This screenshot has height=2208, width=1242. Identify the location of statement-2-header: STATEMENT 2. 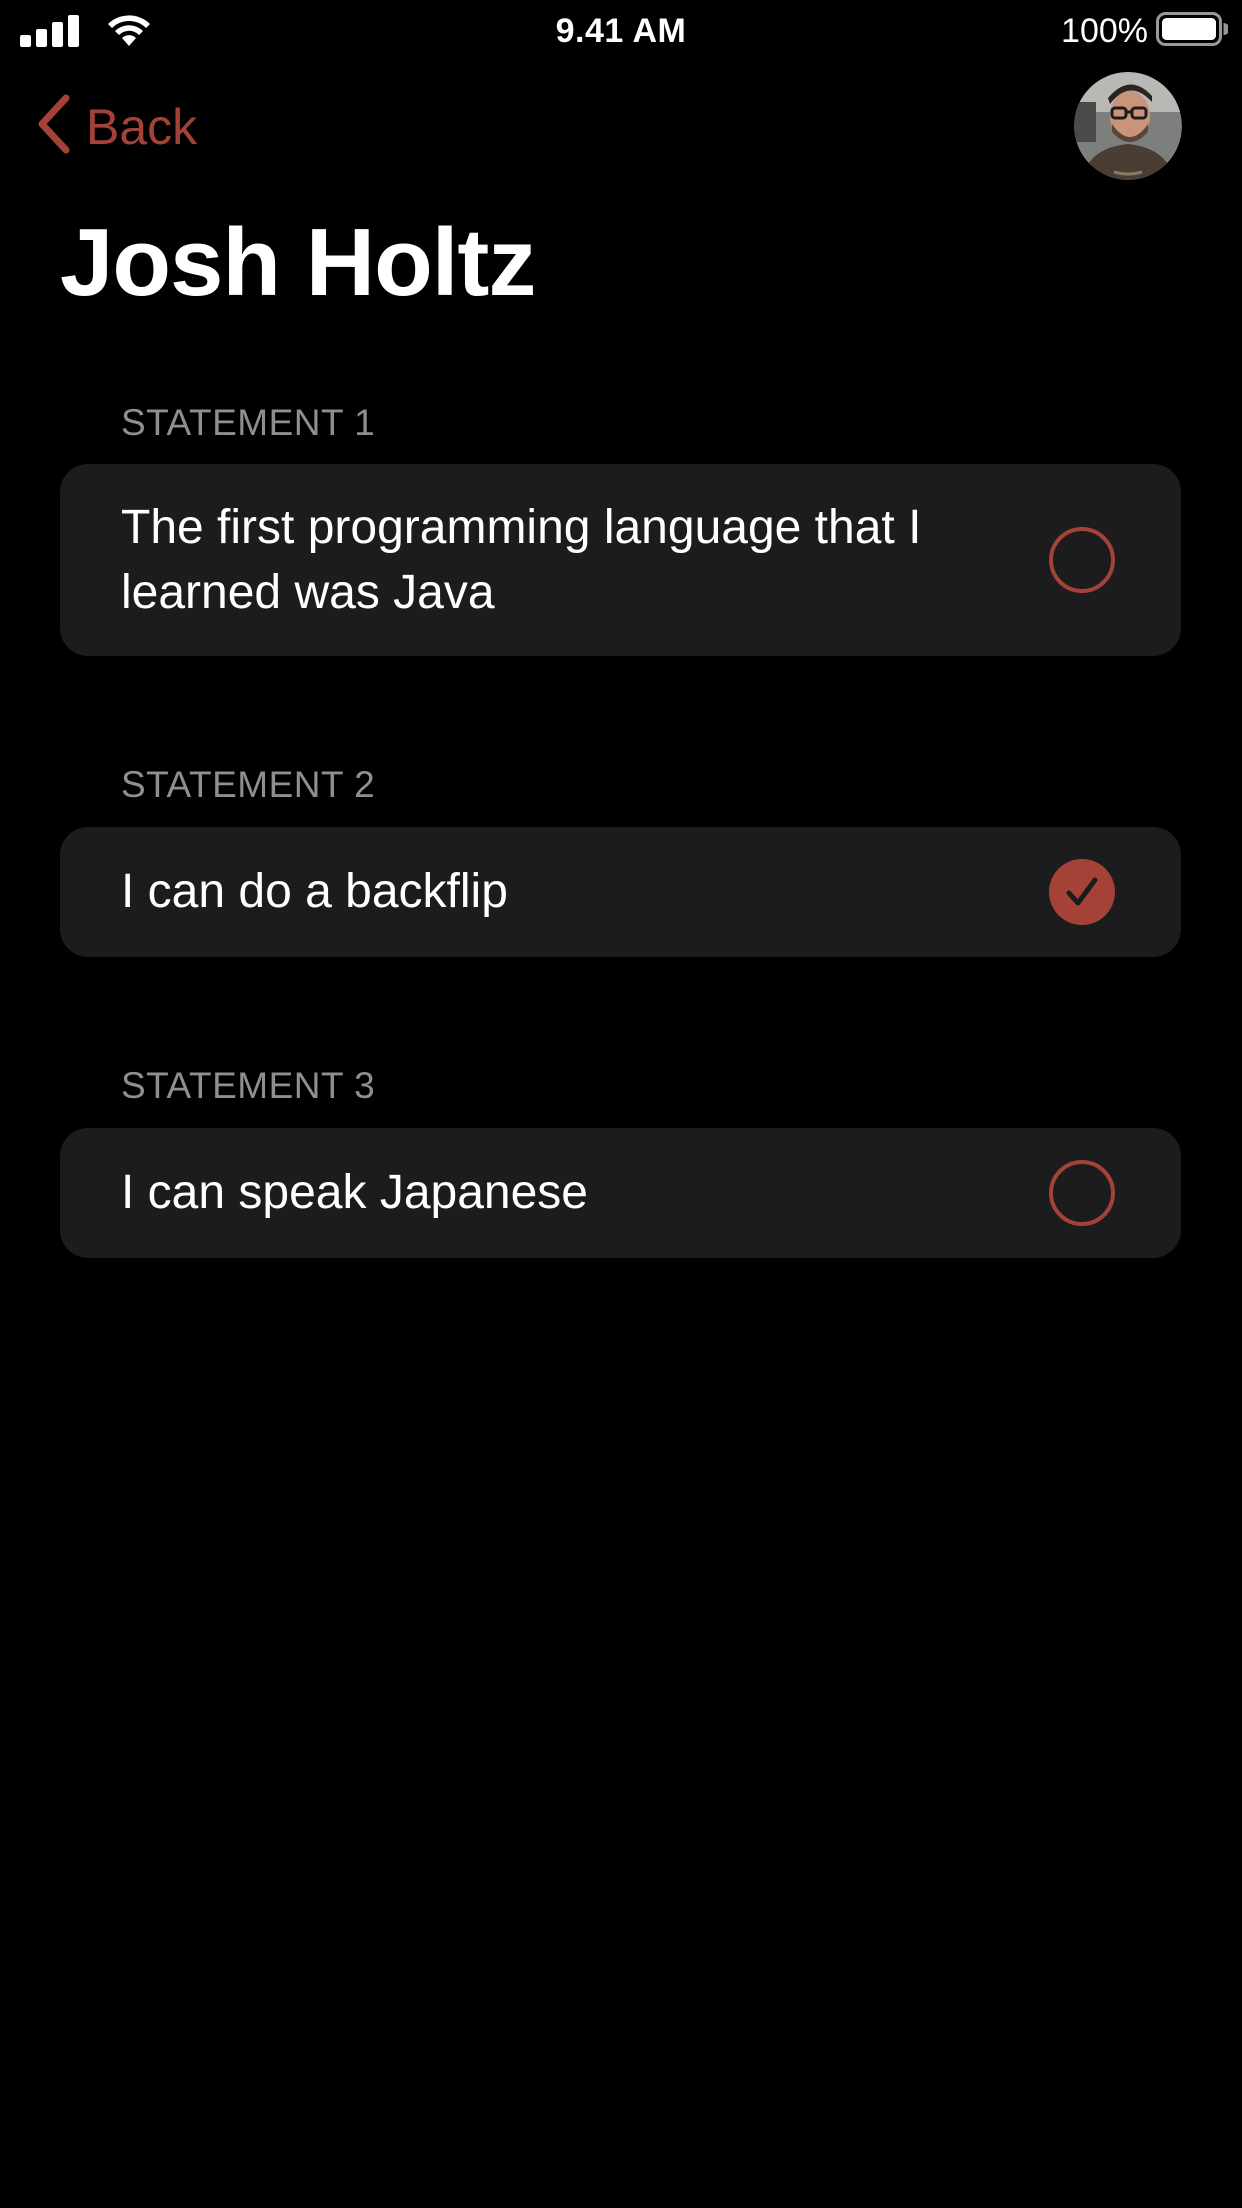
(248, 784).